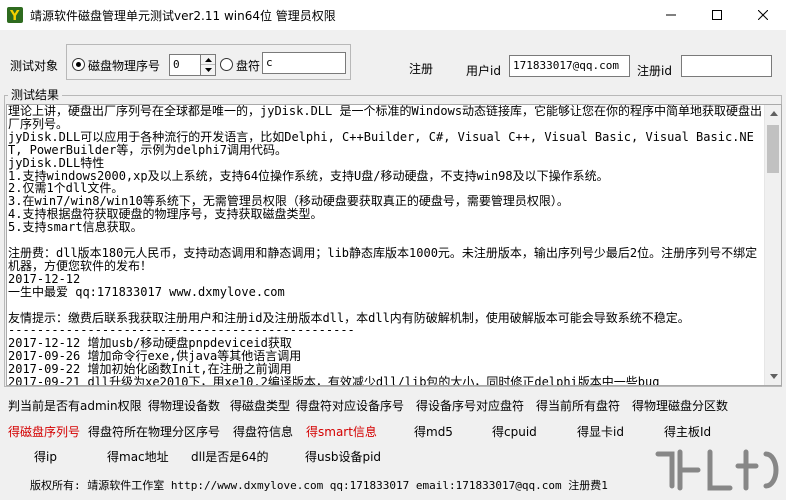  What do you see at coordinates (154, 431) in the screenshot?
I see `fn-drive-partition-index: 得盘符所在物理分区序号` at bounding box center [154, 431].